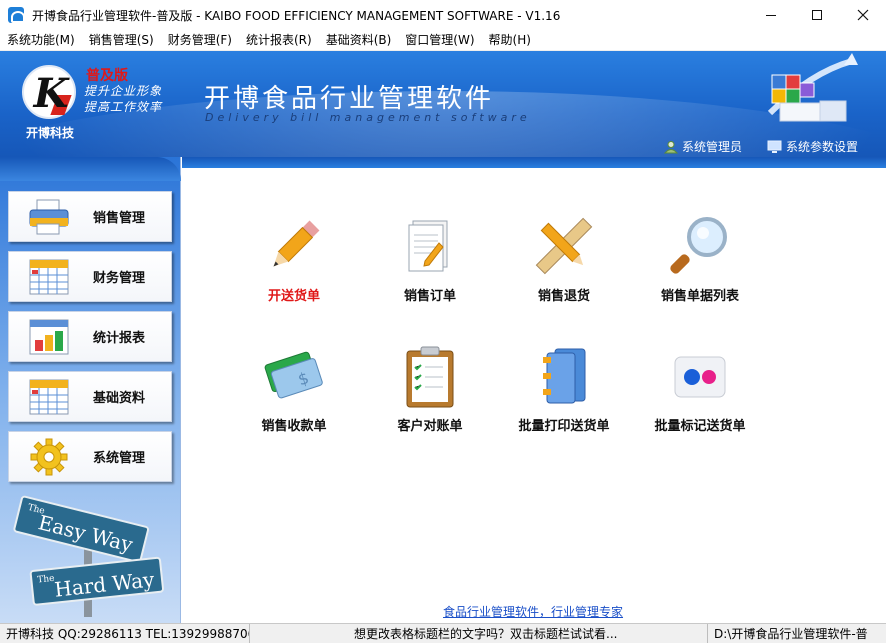  What do you see at coordinates (429, 296) in the screenshot?
I see `tile-sales-order-label: 销售订单` at bounding box center [429, 296].